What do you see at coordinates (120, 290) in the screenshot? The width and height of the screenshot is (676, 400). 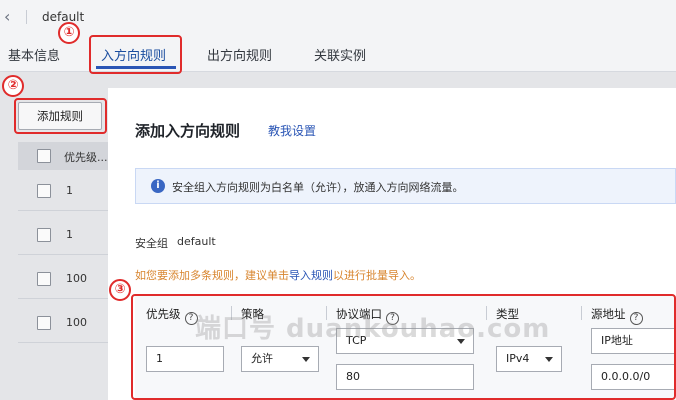 I see `annotation-marker-3: ③` at bounding box center [120, 290].